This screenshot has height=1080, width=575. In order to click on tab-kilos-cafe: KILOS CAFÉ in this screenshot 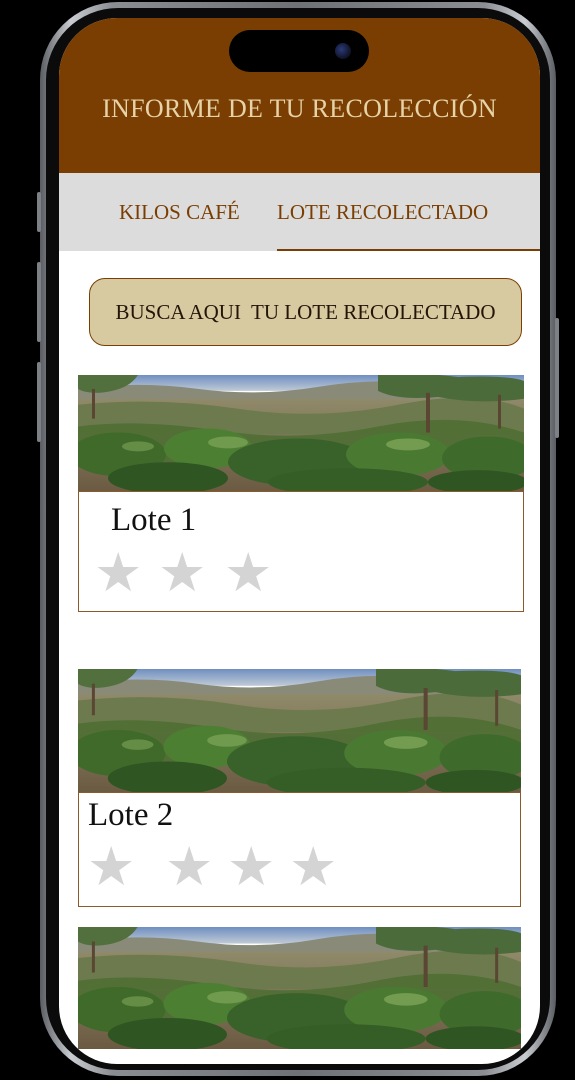, I will do `click(179, 212)`.